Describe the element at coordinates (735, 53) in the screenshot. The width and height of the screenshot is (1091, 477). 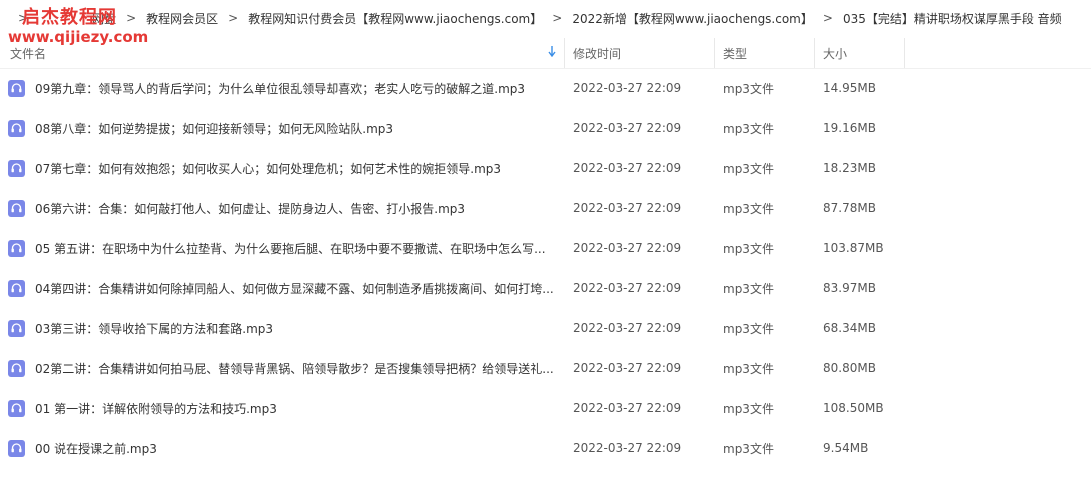
I see `column-header-type-label: 类型` at that location.